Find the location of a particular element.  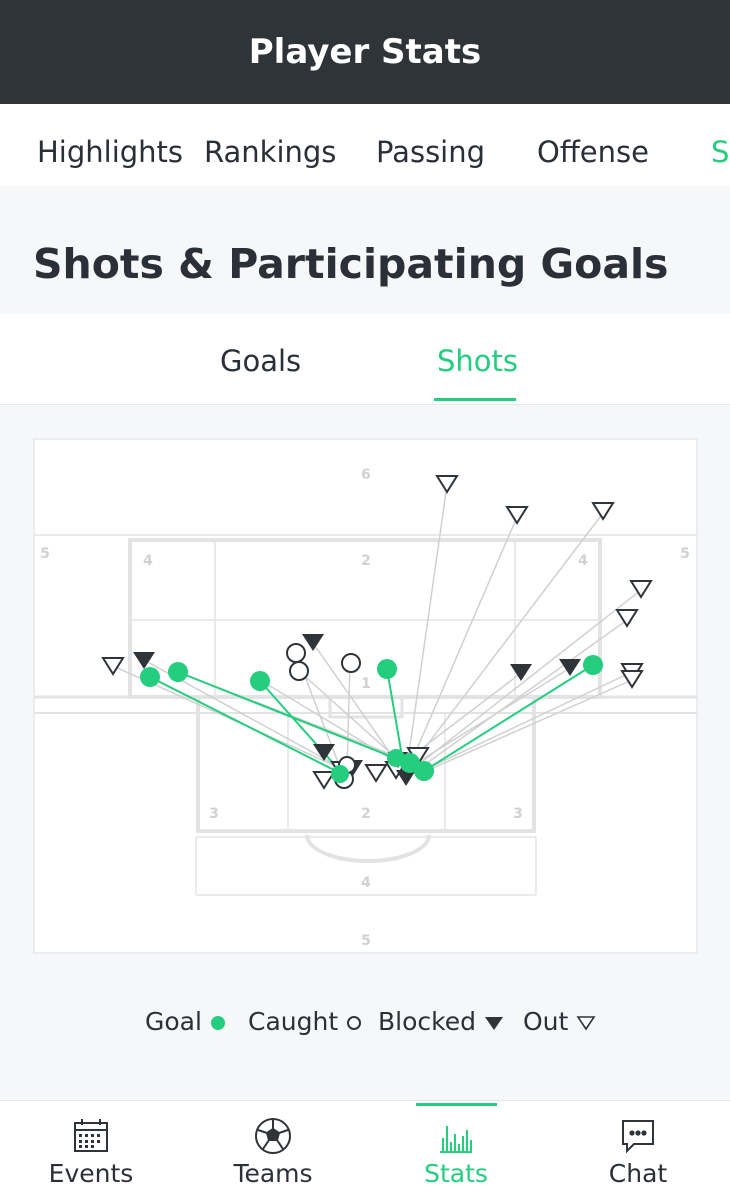

subtab-shots: Shots is located at coordinates (477, 361).